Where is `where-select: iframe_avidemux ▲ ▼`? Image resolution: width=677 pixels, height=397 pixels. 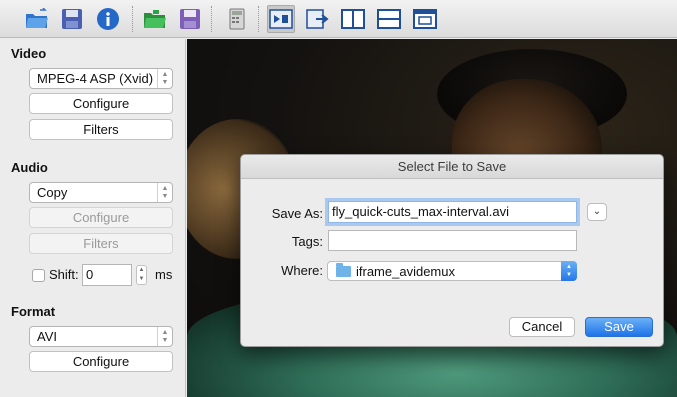
where-select: iframe_avidemux ▲ ▼ is located at coordinates (452, 271).